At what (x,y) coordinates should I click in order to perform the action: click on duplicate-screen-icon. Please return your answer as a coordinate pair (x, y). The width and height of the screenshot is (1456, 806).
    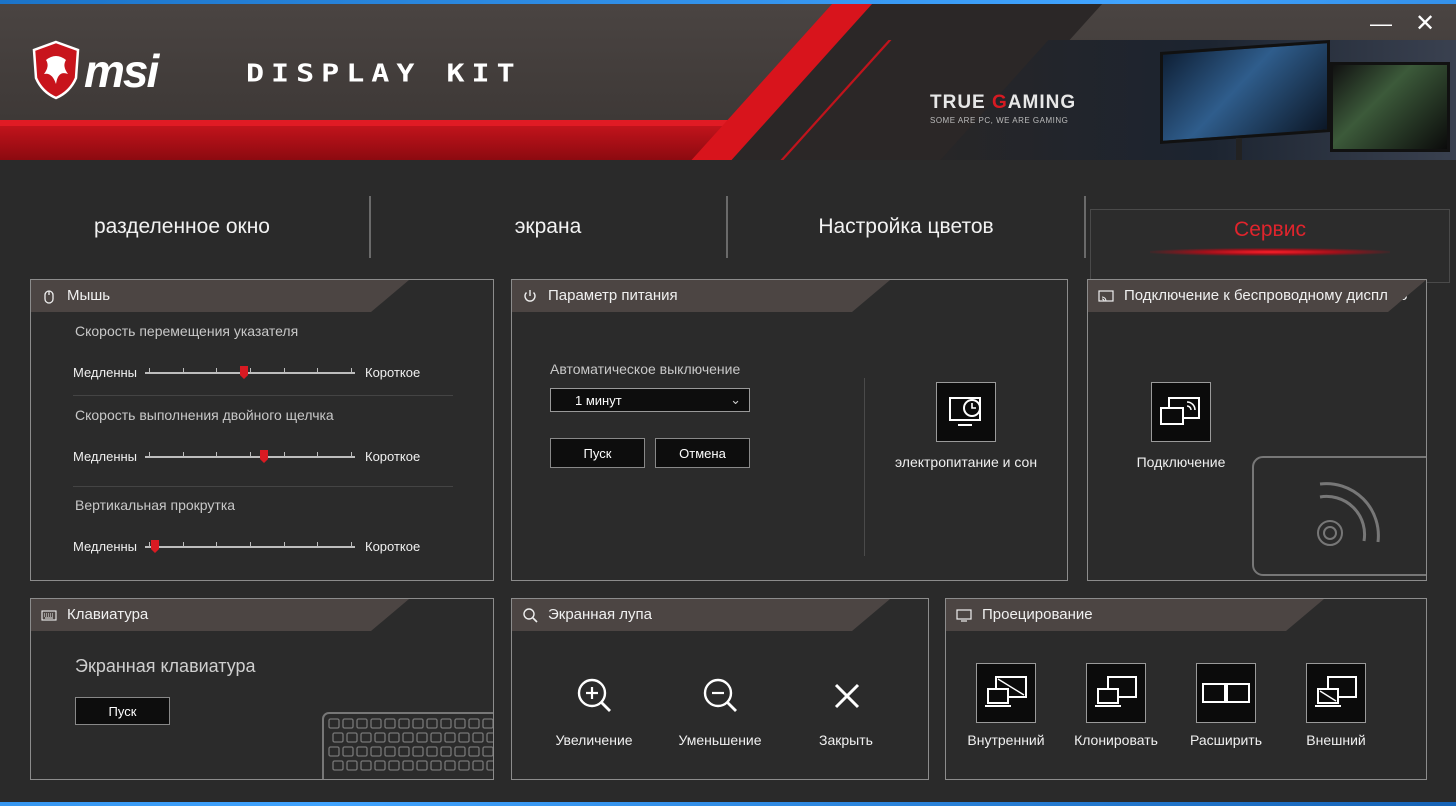
    Looking at the image, I should click on (1116, 691).